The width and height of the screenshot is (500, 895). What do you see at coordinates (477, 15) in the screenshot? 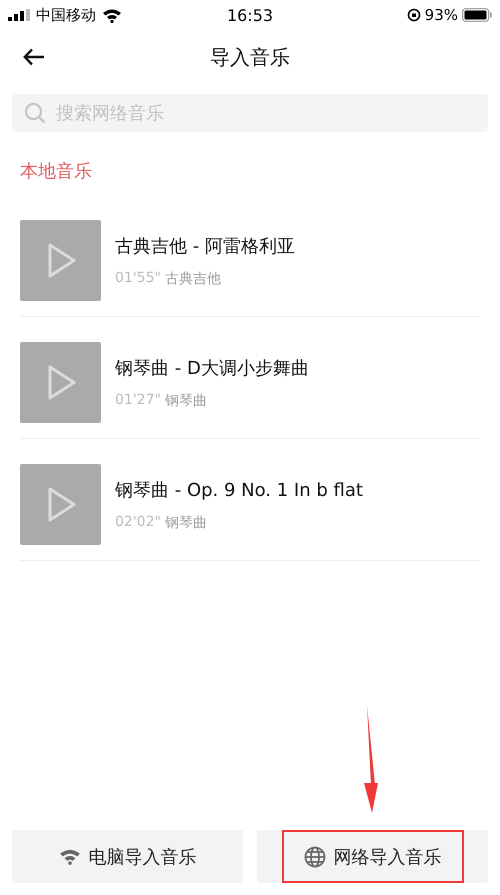
I see `battery-icon` at bounding box center [477, 15].